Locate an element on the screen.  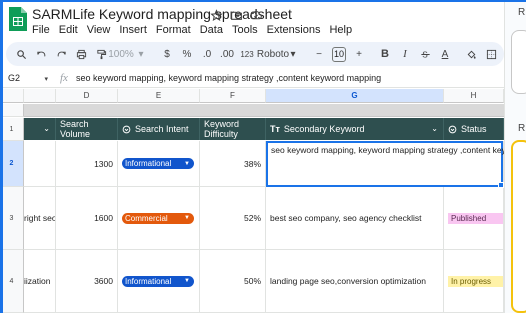
menu-help: Help is located at coordinates (340, 30).